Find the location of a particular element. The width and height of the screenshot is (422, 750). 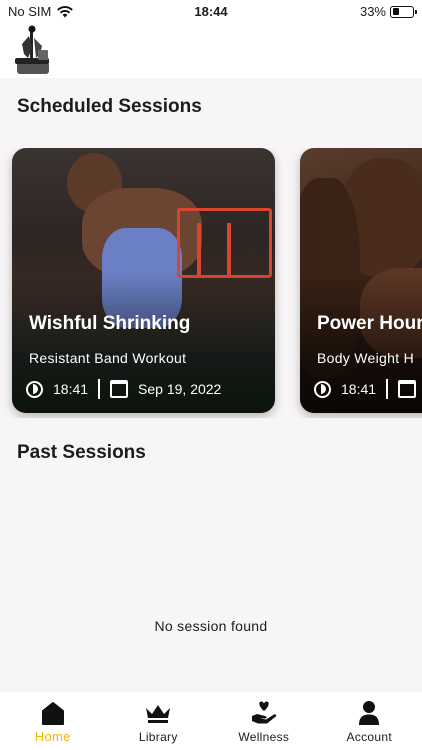

battery-percent: 33% is located at coordinates (372, 11).